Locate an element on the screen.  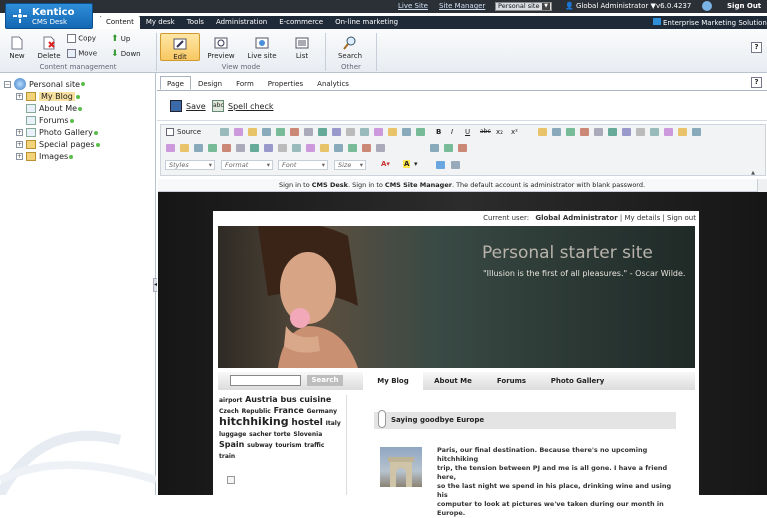
tag-link: cuisine is located at coordinates (315, 399).